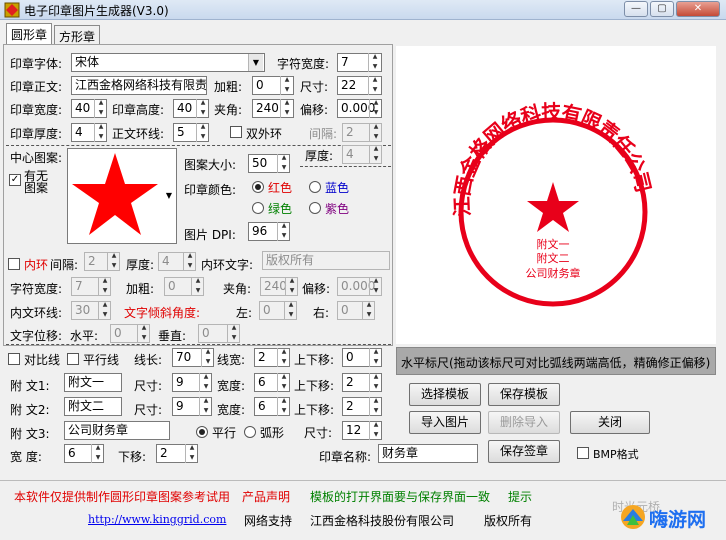  I want to click on shift-v-stepper: ▲ ▼, so click(233, 333).